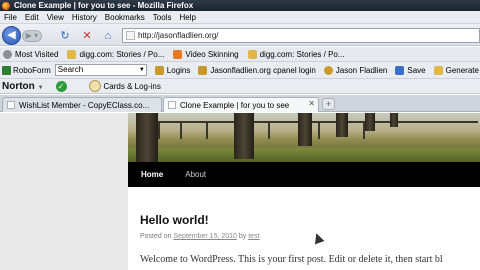 The height and width of the screenshot is (270, 480). What do you see at coordinates (204, 236) in the screenshot?
I see `post-date-link: September 15, 2010` at bounding box center [204, 236].